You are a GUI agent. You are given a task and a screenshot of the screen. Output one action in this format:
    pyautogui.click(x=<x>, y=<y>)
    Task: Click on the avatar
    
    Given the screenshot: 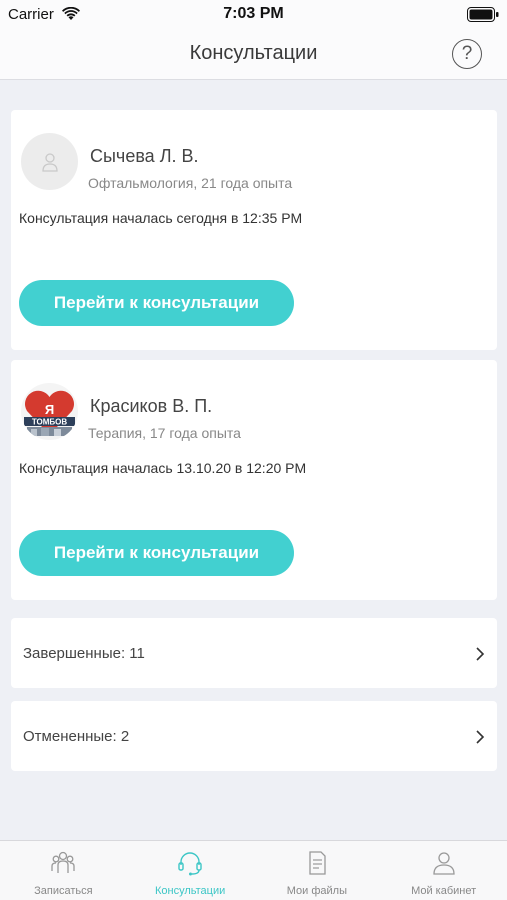 What is the action you would take?
    pyautogui.click(x=49, y=161)
    